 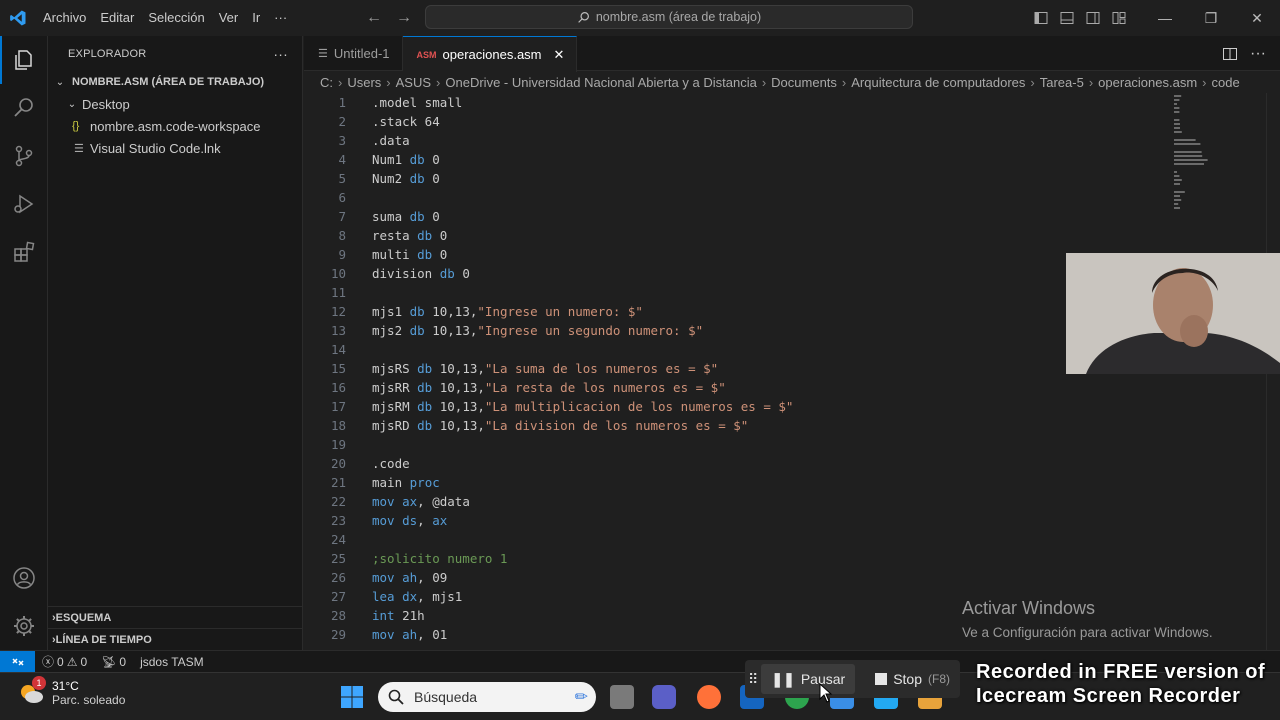 I want to click on run-debug-icon, so click(x=24, y=204).